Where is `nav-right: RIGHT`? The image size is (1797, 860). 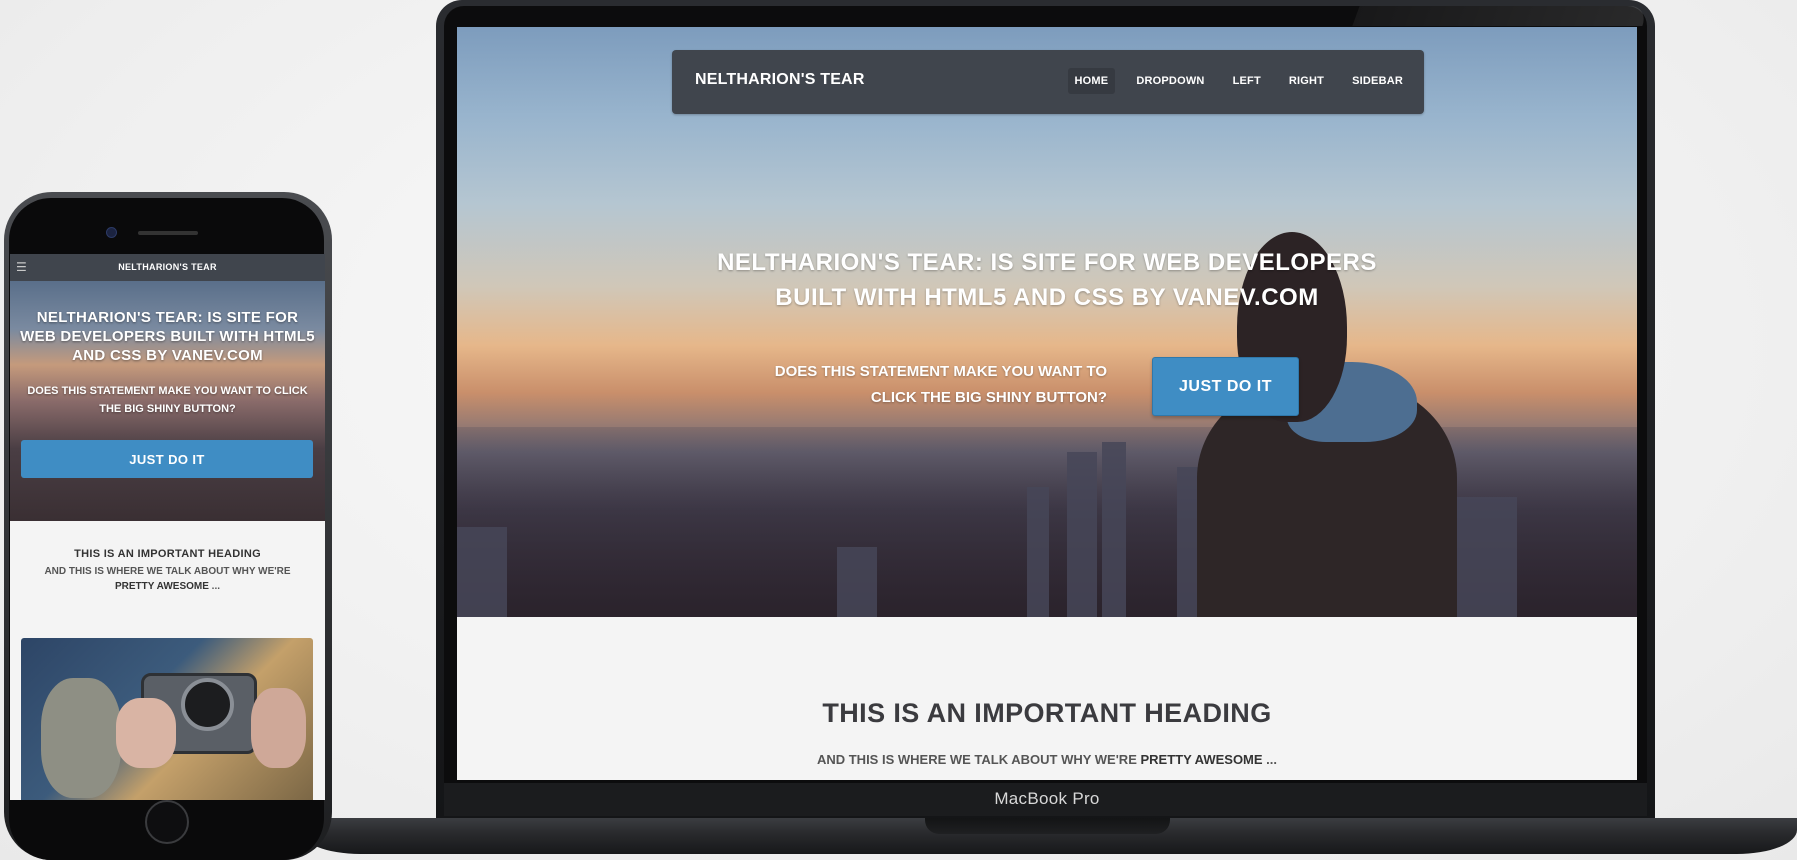
nav-right: RIGHT is located at coordinates (1306, 81).